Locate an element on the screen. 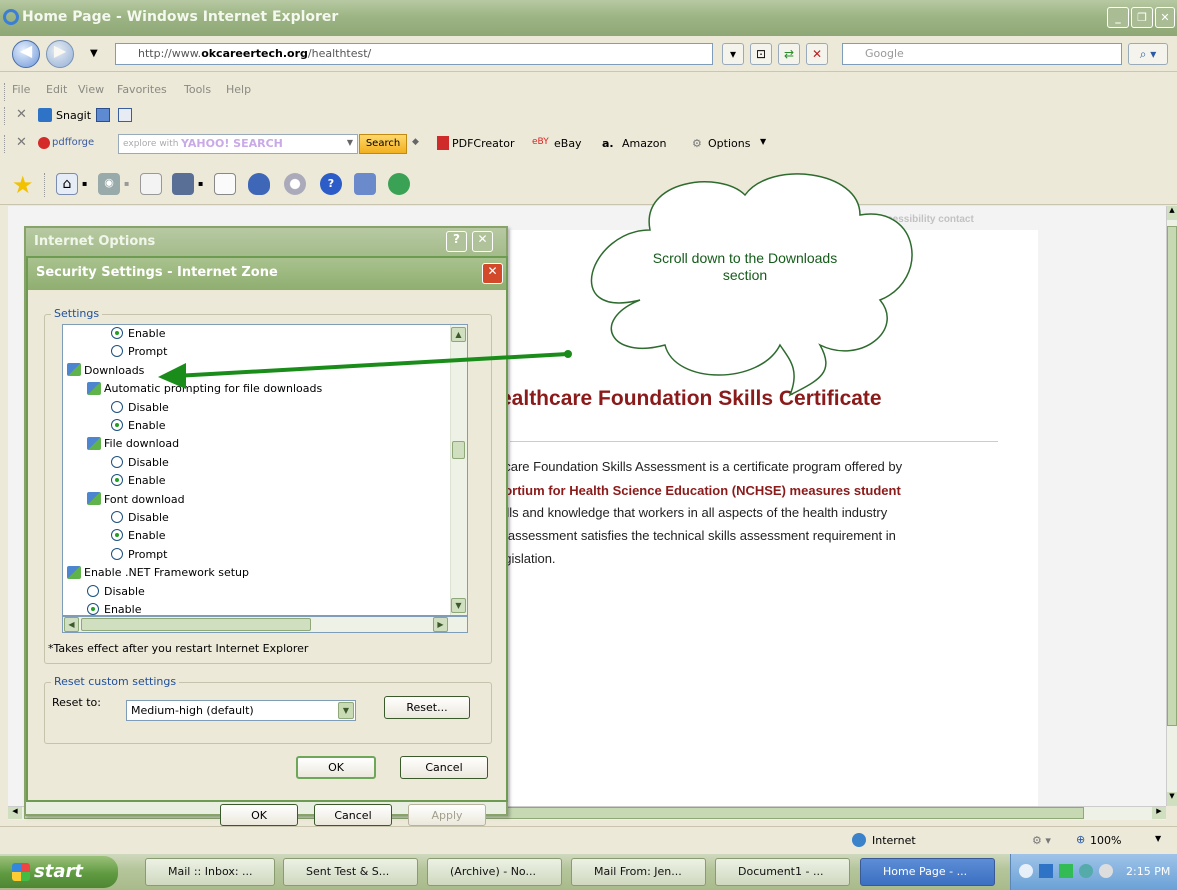 This screenshot has height=890, width=1177. pointer-arrow-dot is located at coordinates (568, 354).